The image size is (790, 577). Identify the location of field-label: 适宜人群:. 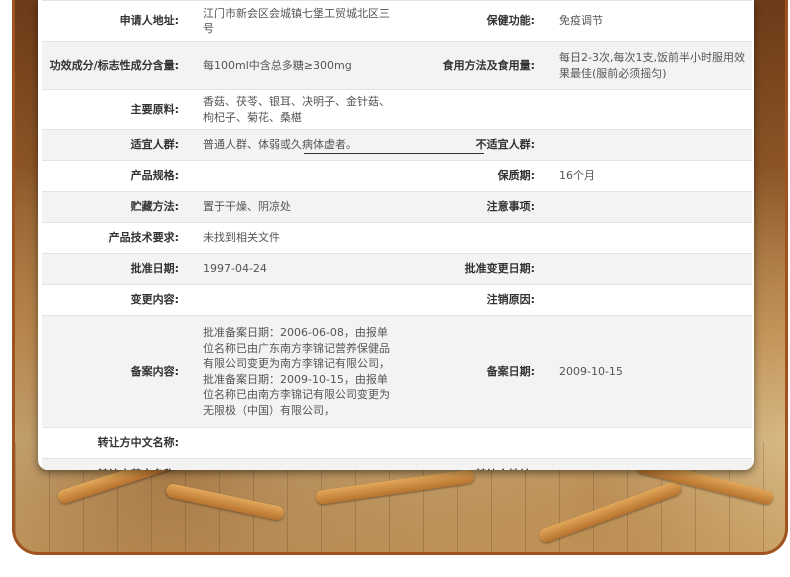
(119, 145).